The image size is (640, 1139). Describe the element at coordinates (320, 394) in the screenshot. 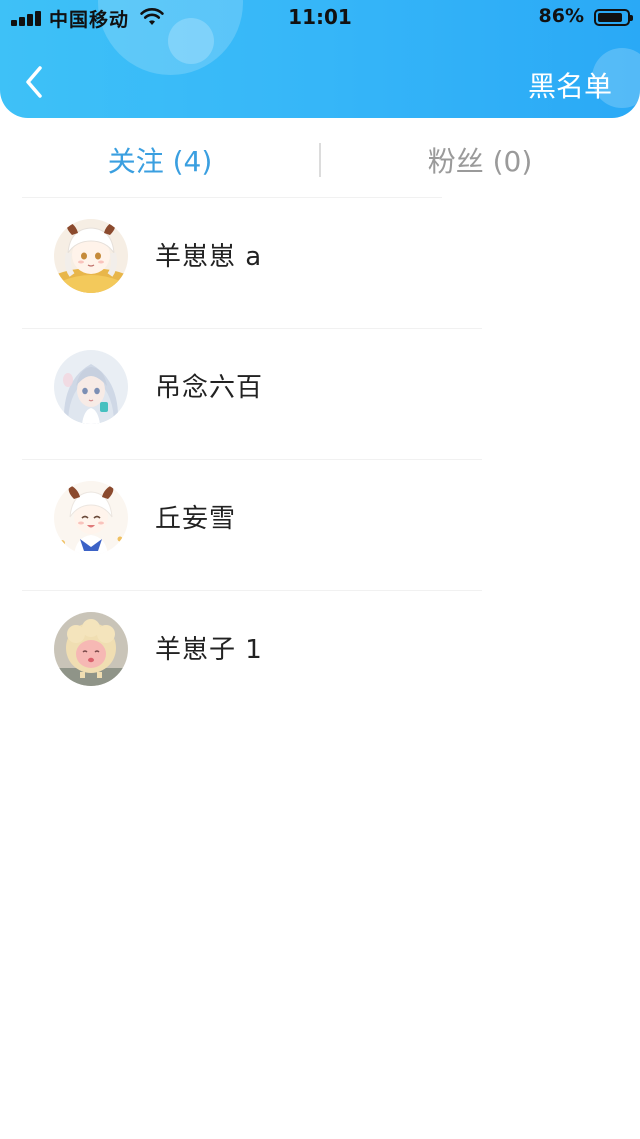

I see `list-item: 吊念六百` at that location.